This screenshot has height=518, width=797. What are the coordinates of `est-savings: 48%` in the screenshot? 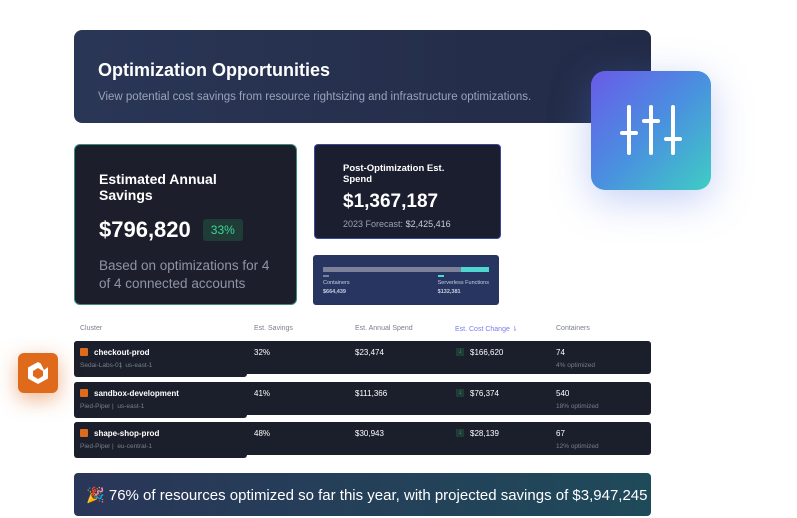 It's located at (262, 433).